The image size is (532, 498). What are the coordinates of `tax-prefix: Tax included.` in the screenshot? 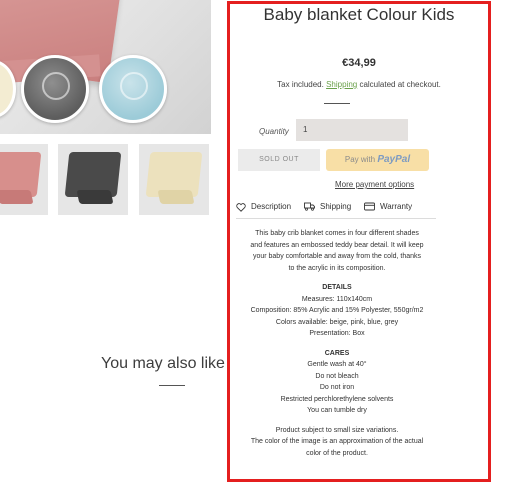 It's located at (300, 84).